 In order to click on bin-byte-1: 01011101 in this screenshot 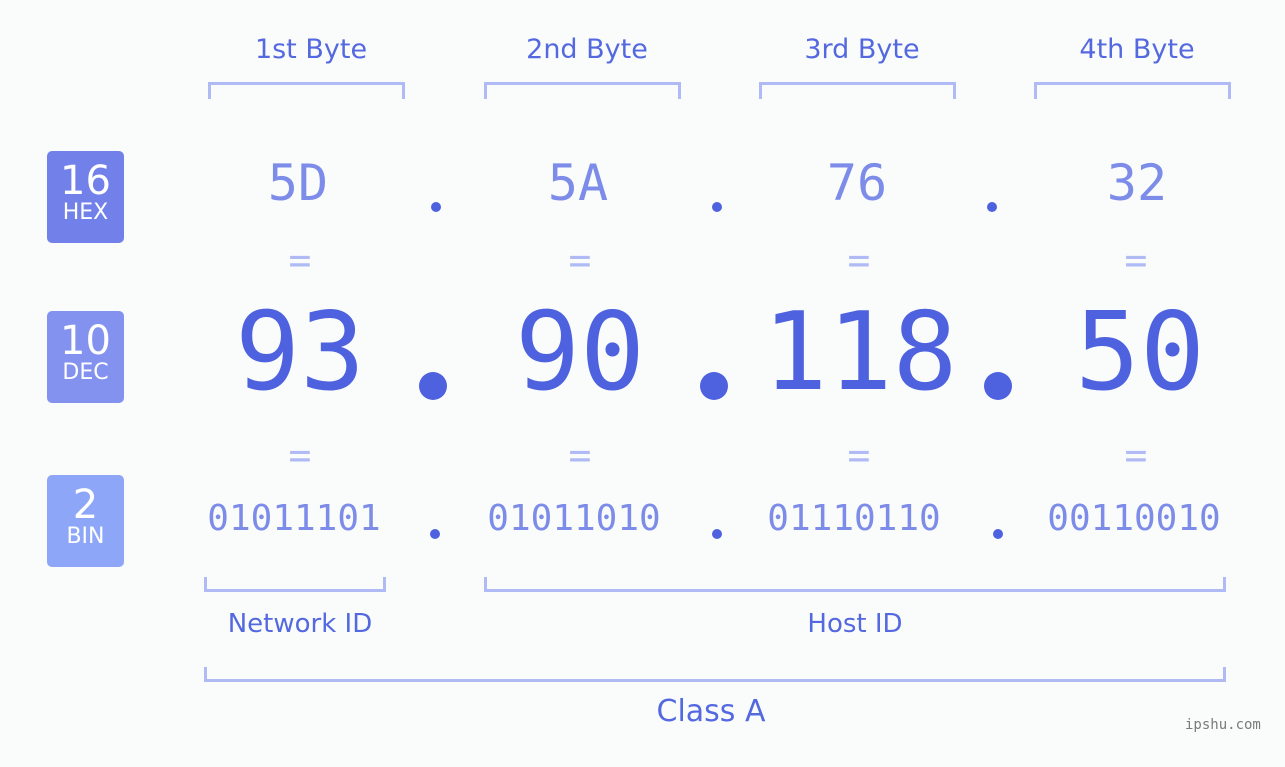, I will do `click(294, 518)`.